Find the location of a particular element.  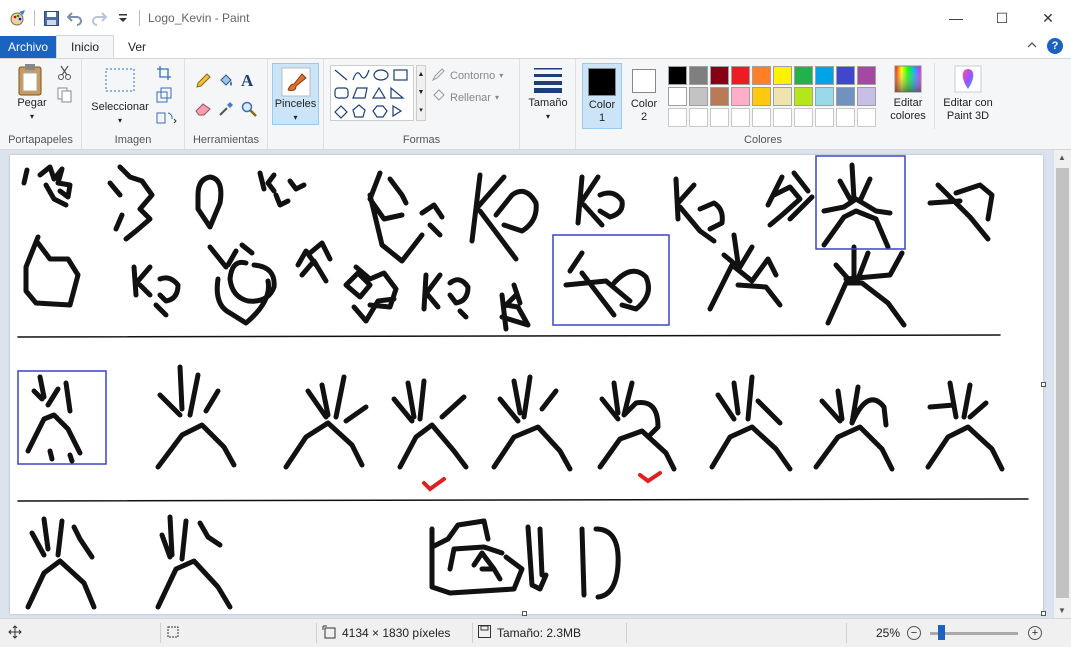

scroll-up-icon: ▲ is located at coordinates (1062, 157).